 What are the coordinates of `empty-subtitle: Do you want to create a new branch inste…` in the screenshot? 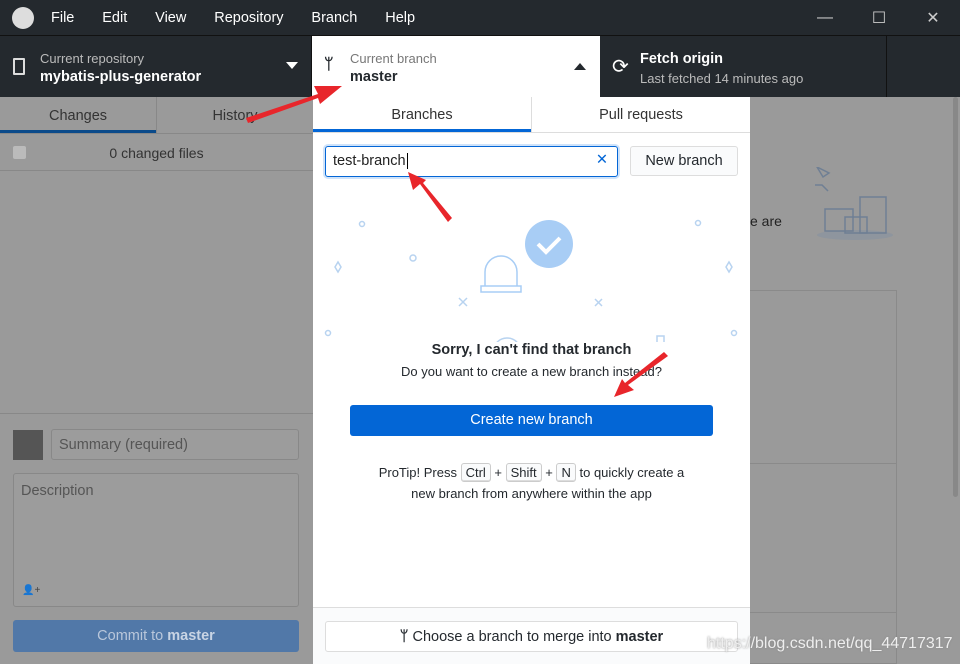 It's located at (531, 371).